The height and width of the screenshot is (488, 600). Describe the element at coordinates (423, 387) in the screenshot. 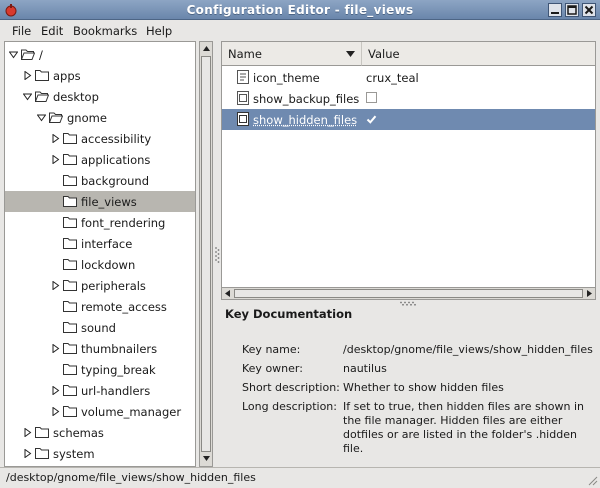

I see `short-description-value: Whether to show hidden files` at that location.